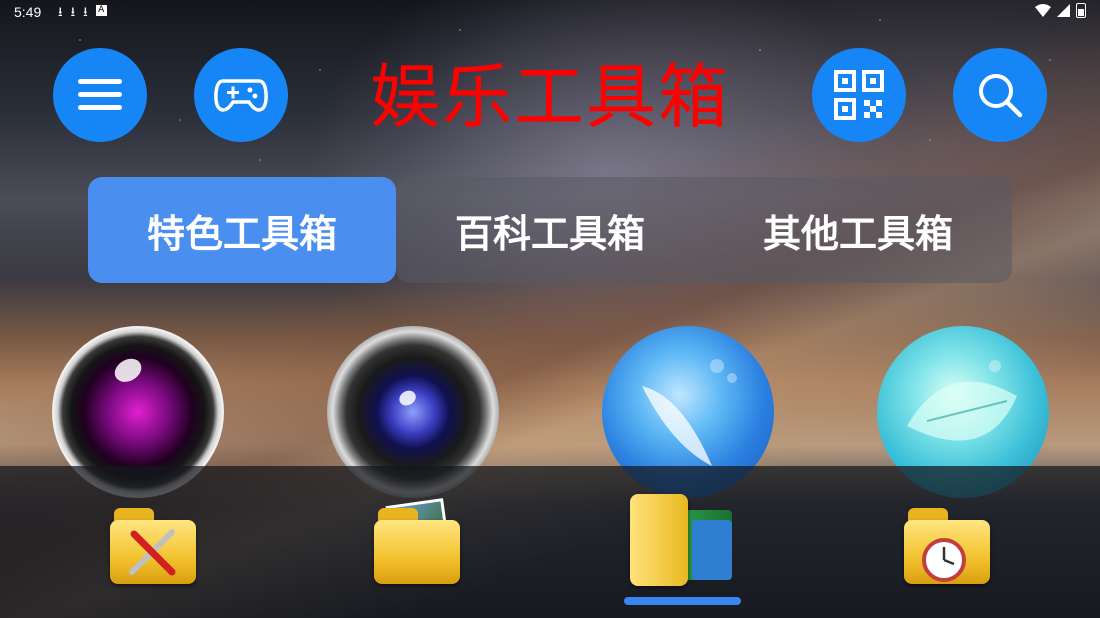 The image size is (1100, 618). I want to click on notification-icons: ⭳ ⭳ ⭳ A, so click(82, 14).